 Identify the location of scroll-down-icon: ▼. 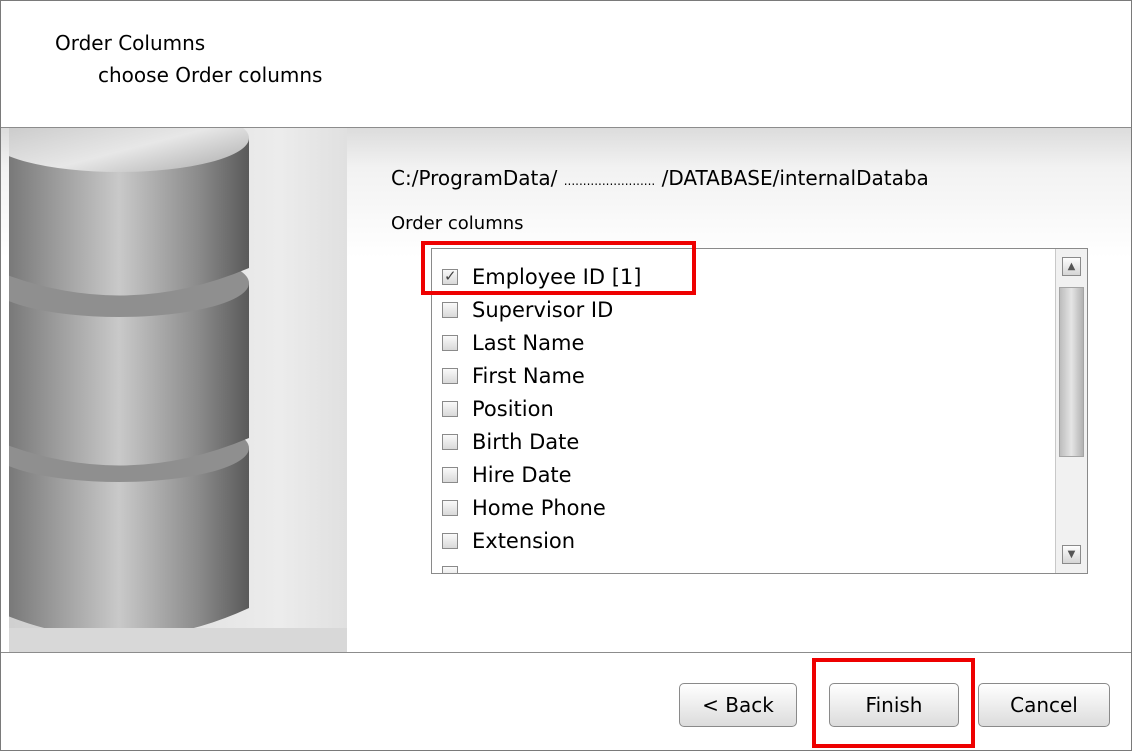
(1071, 554).